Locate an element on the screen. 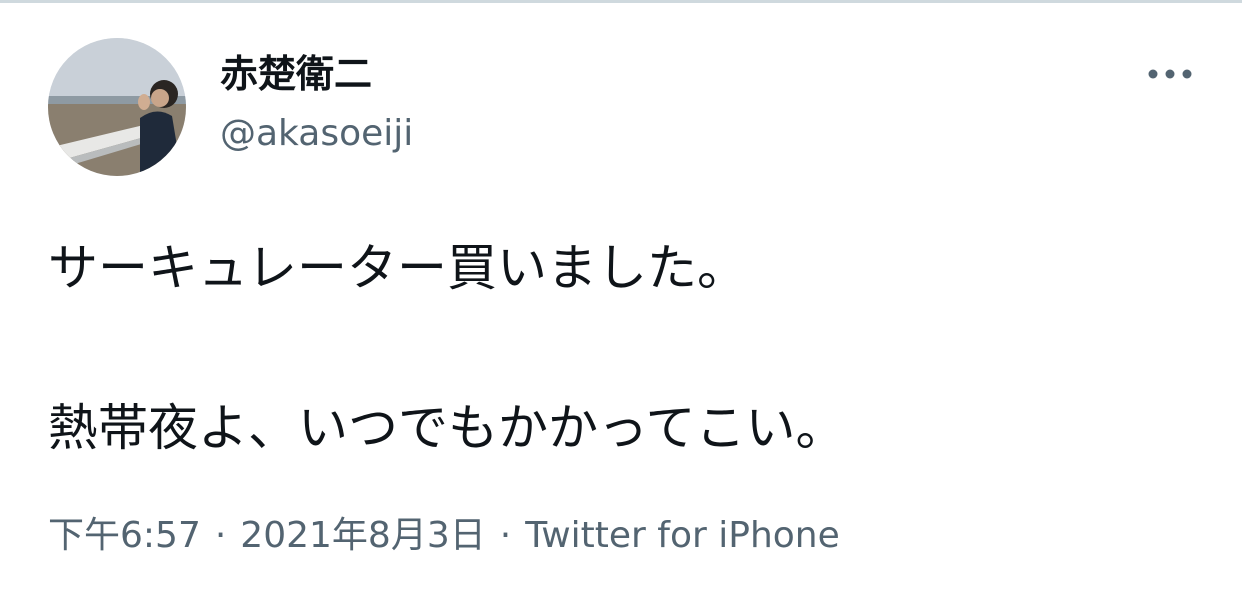  tweet-date: 2021年8月3日 is located at coordinates (362, 535).